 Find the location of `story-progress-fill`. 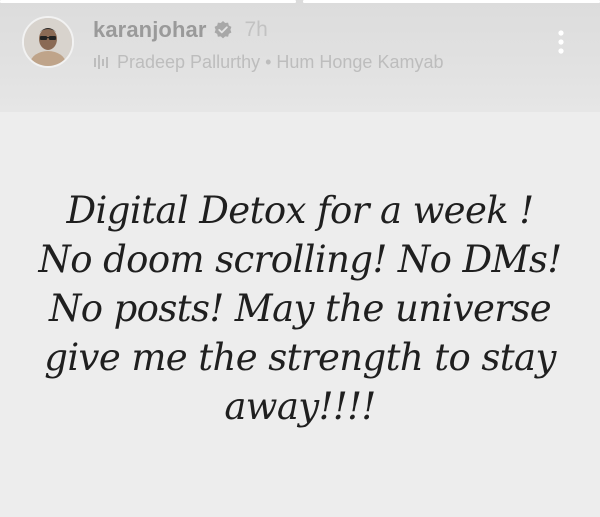

story-progress-fill is located at coordinates (148, 1).